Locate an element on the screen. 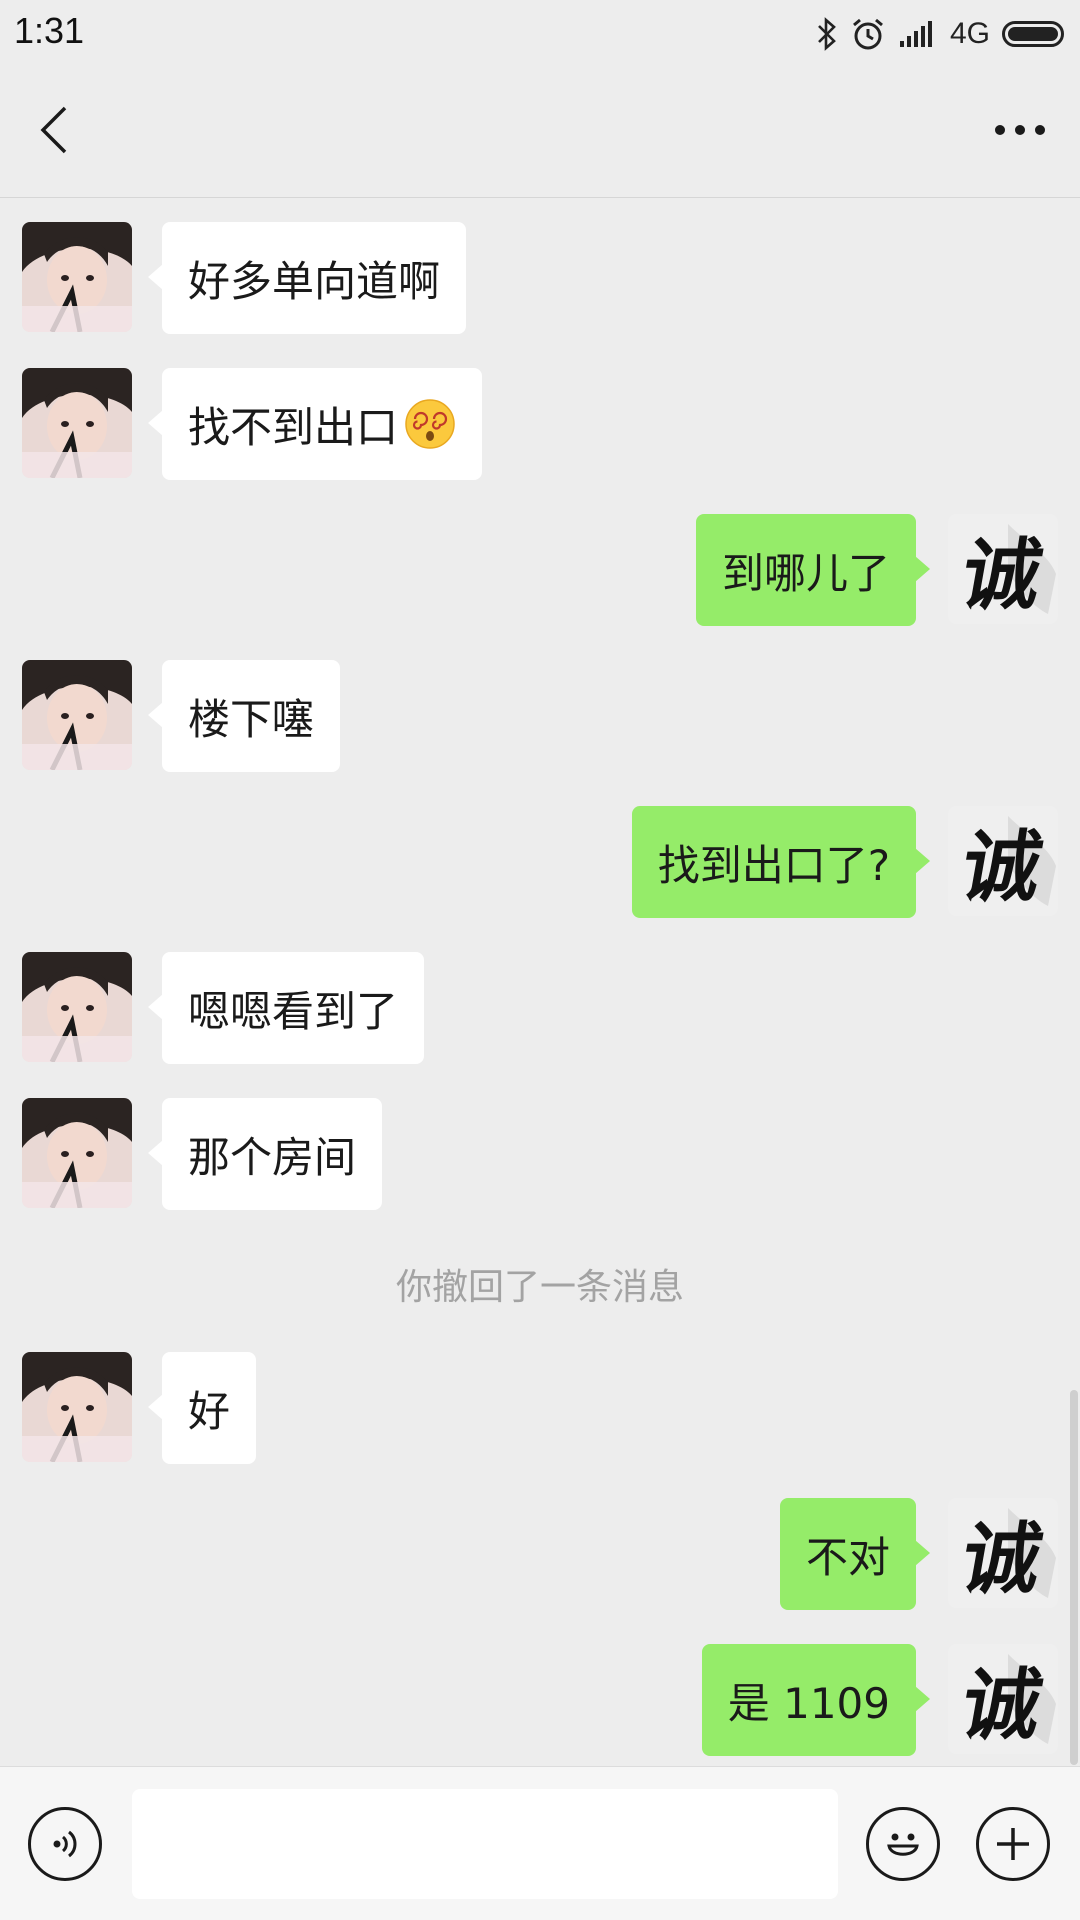 The image size is (1080, 1920). message-text: 那个房间 is located at coordinates (272, 1157).